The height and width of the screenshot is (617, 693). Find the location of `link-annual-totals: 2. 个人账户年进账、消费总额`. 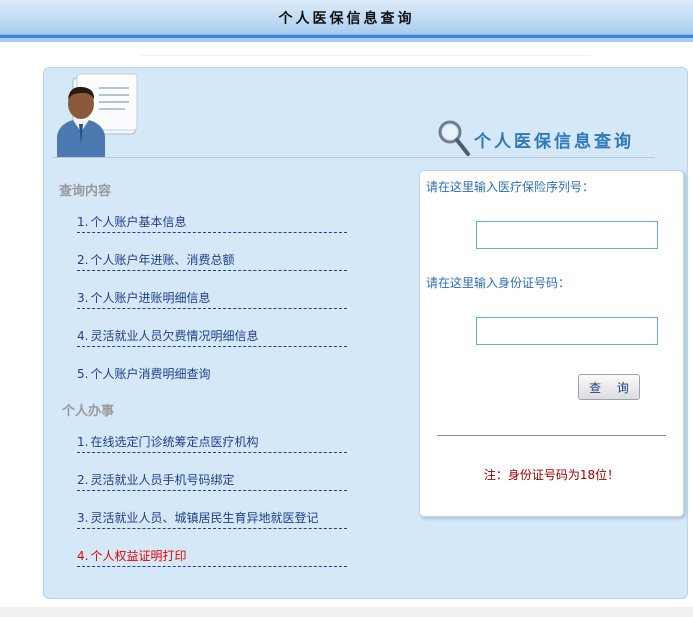

link-annual-totals: 2. 个人账户年进账、消费总额 is located at coordinates (212, 261).